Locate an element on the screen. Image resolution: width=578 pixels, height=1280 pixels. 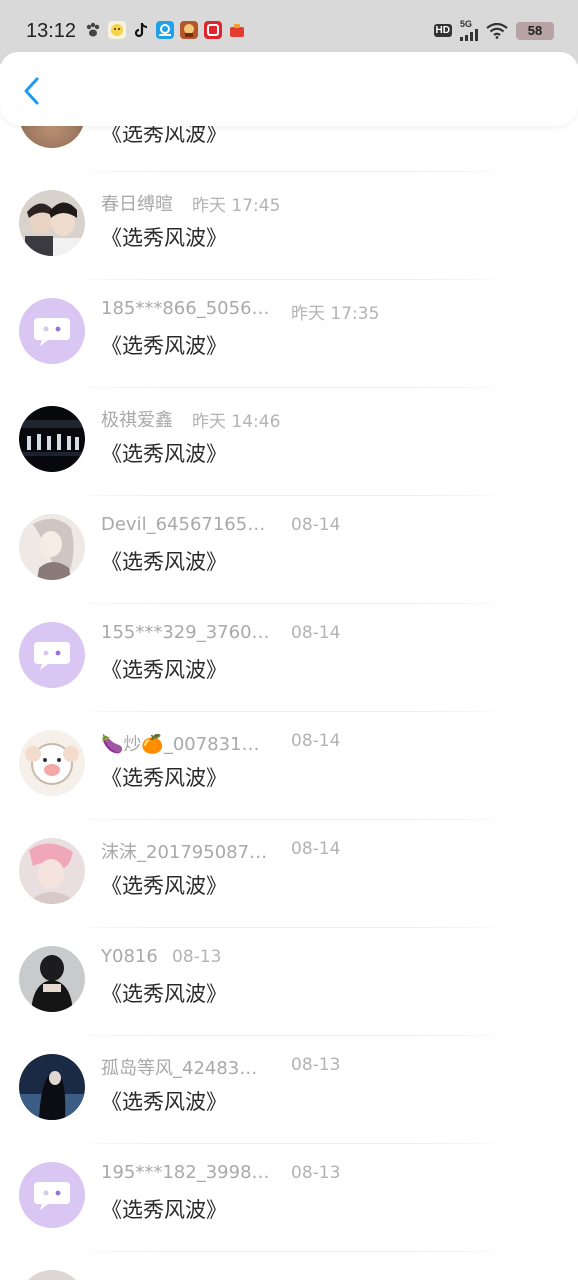
sender-name: 极祺爱鑫 is located at coordinates (137, 420).